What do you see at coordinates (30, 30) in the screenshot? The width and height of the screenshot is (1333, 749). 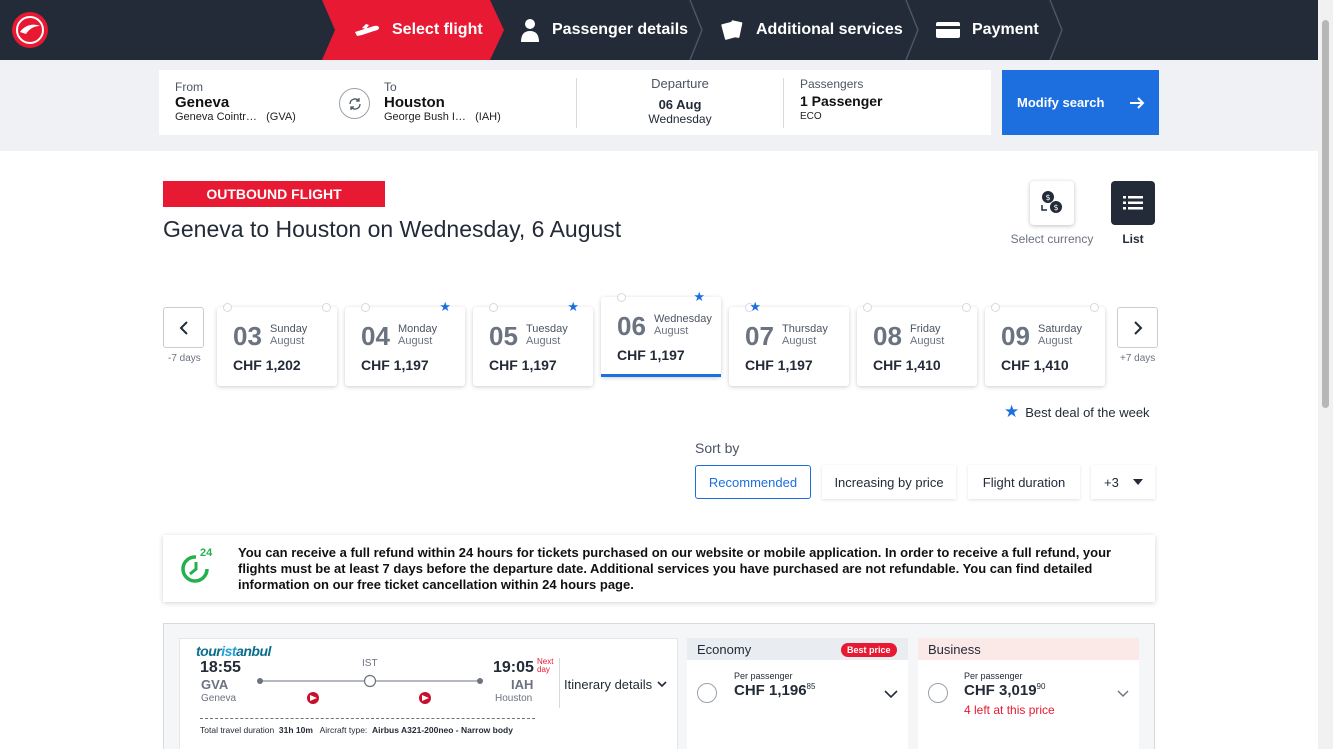 I see `turkish-airlines-logo` at bounding box center [30, 30].